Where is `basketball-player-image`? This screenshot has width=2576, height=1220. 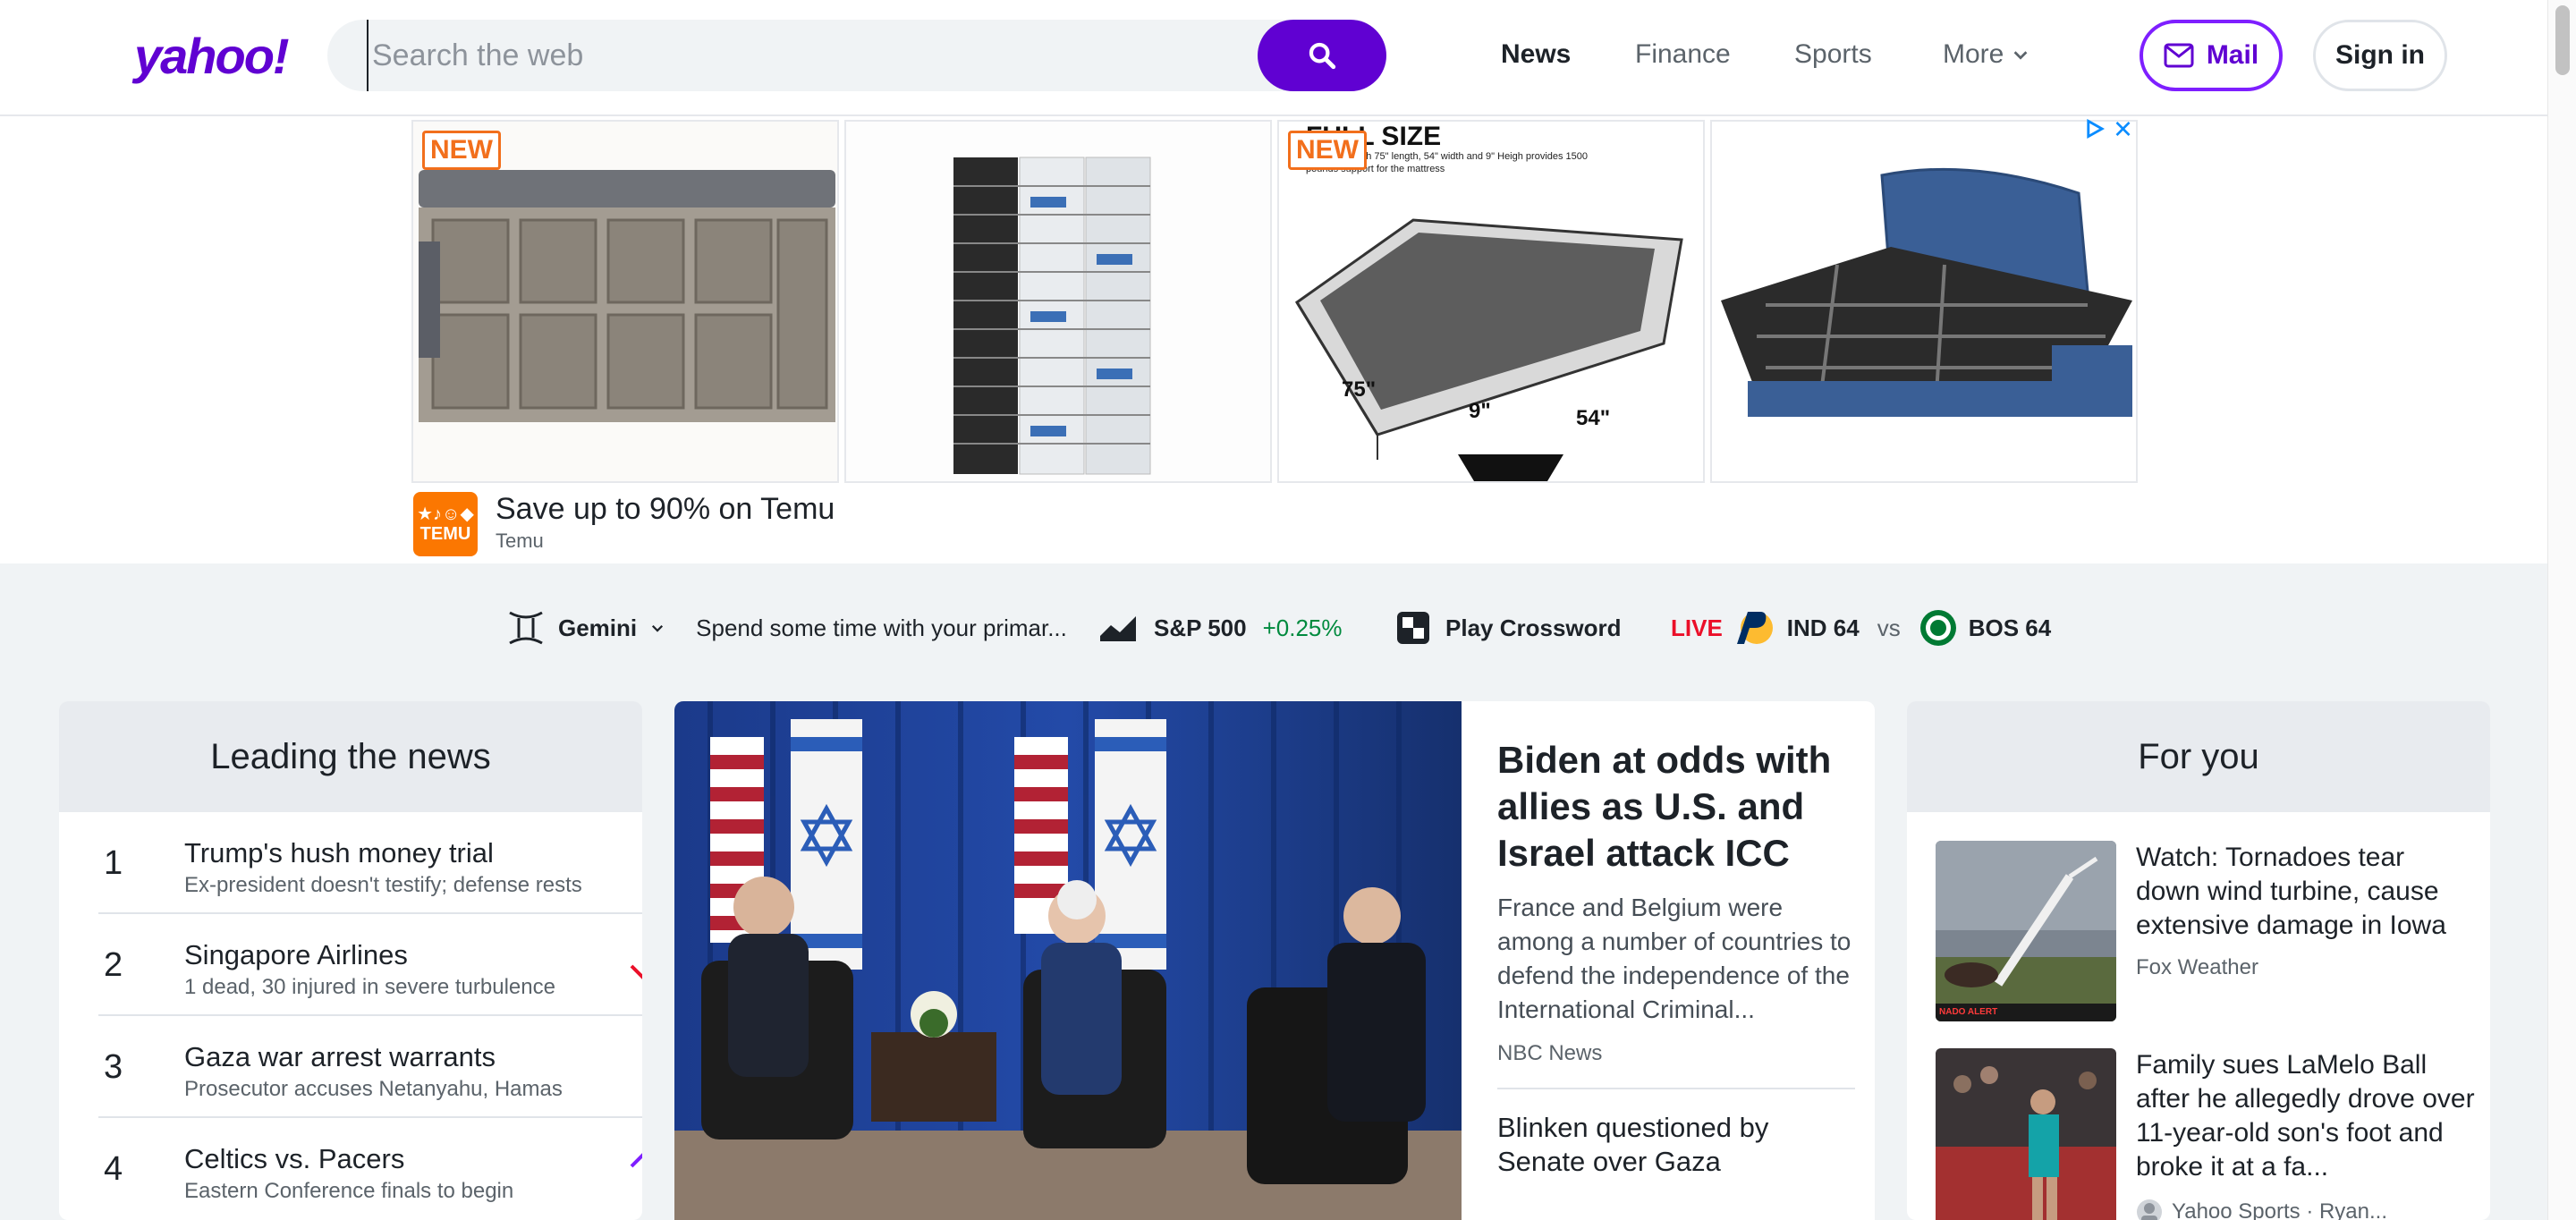 basketball-player-image is located at coordinates (2026, 1134).